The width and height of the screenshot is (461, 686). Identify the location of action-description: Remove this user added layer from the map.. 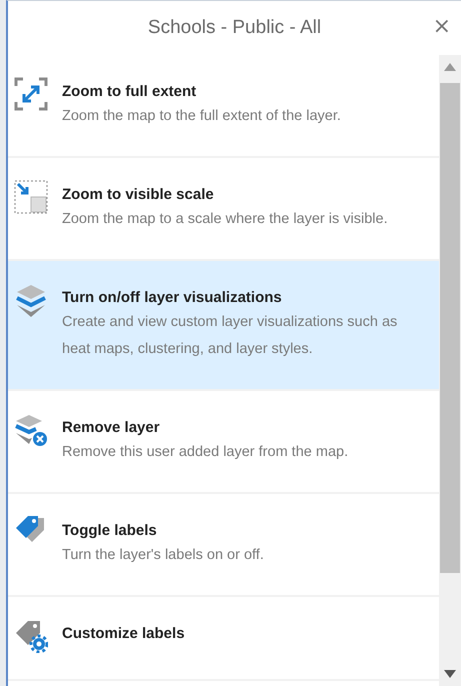
(205, 452).